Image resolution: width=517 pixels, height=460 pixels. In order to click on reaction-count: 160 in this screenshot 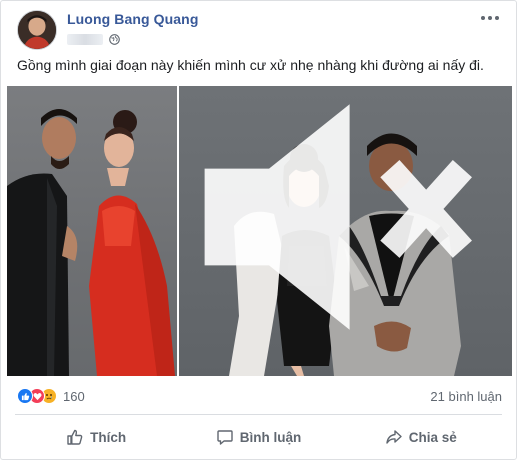, I will do `click(74, 396)`.